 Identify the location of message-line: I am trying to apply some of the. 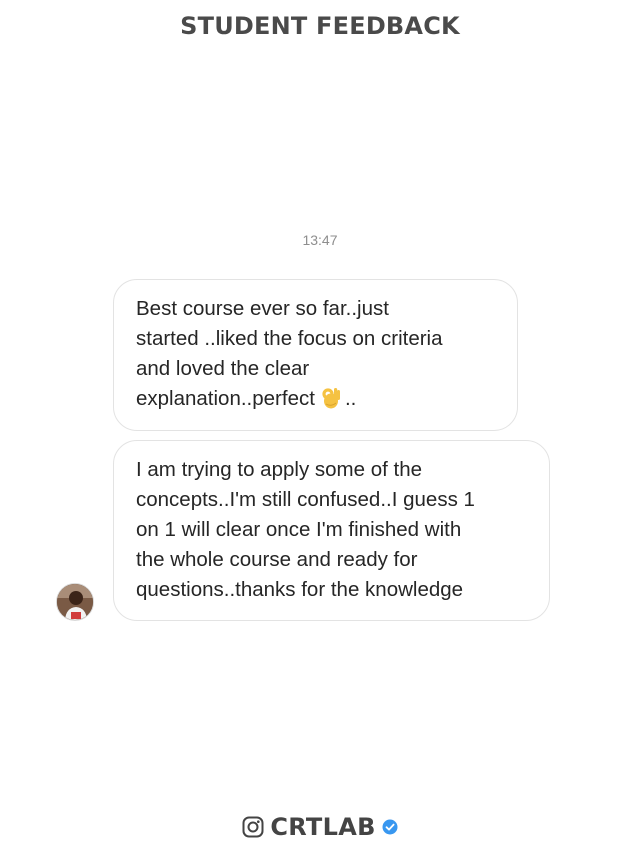
(279, 469).